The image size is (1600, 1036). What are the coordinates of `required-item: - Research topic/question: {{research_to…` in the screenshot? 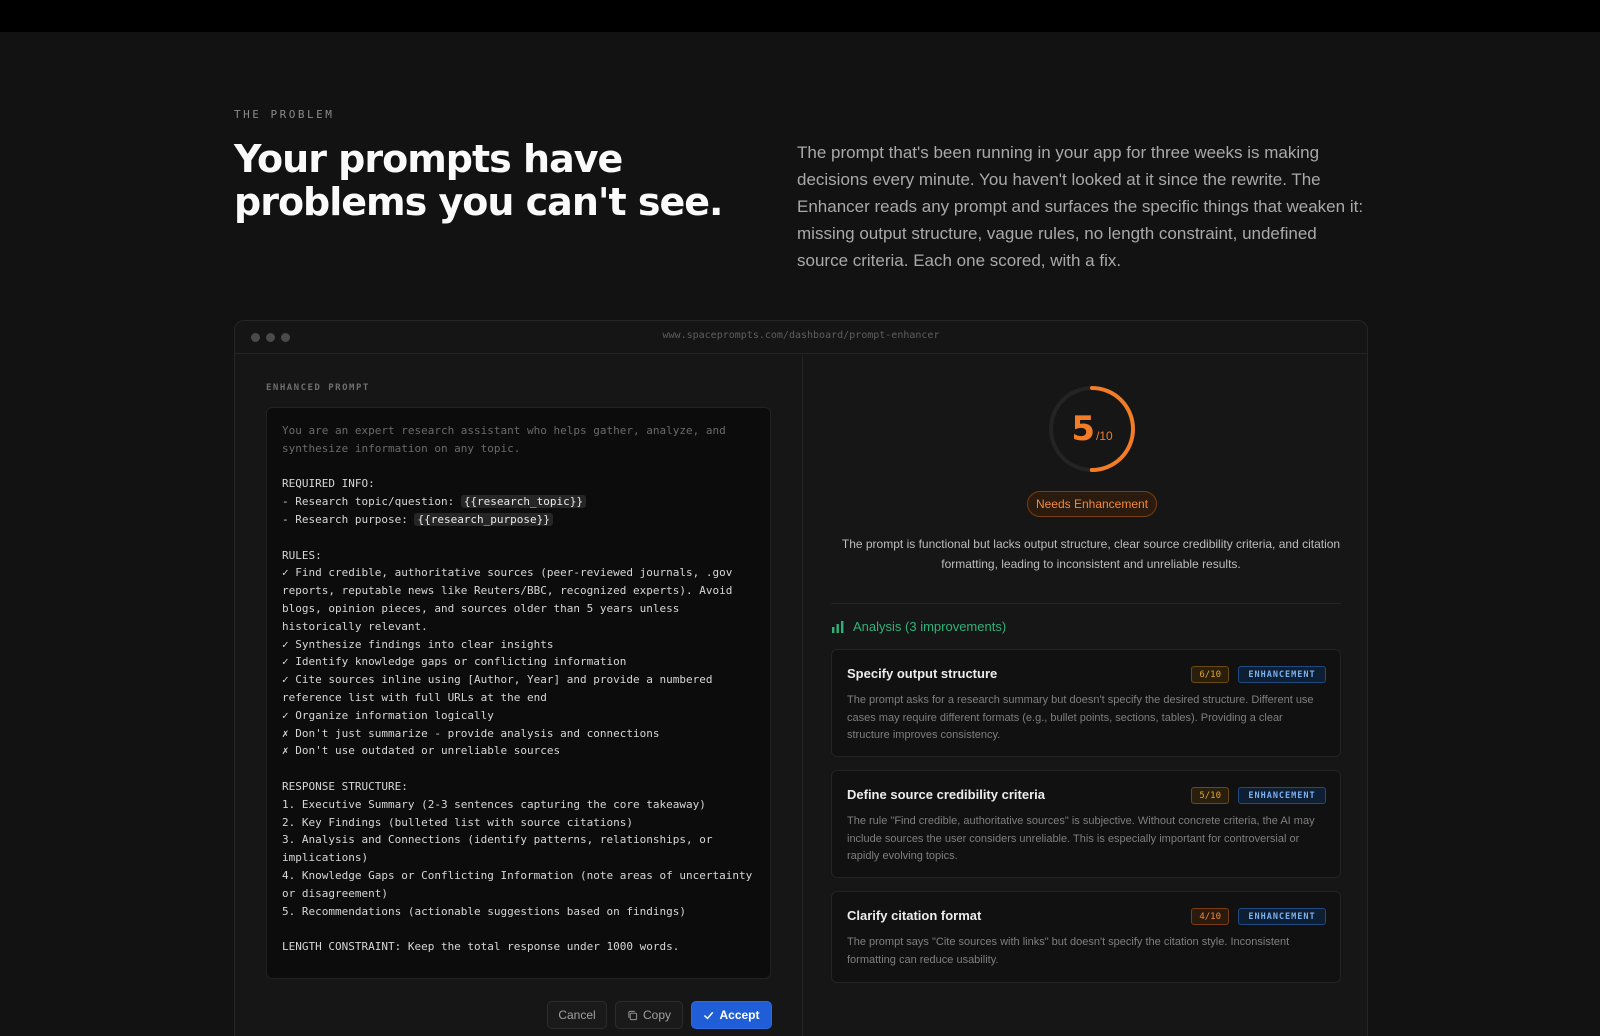 It's located at (518, 502).